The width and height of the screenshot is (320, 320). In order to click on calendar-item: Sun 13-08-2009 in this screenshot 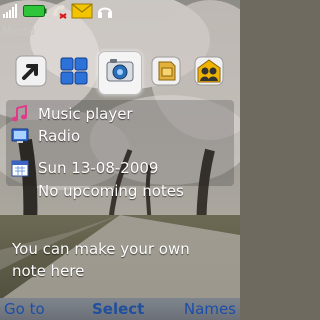, I will do `click(84, 168)`.